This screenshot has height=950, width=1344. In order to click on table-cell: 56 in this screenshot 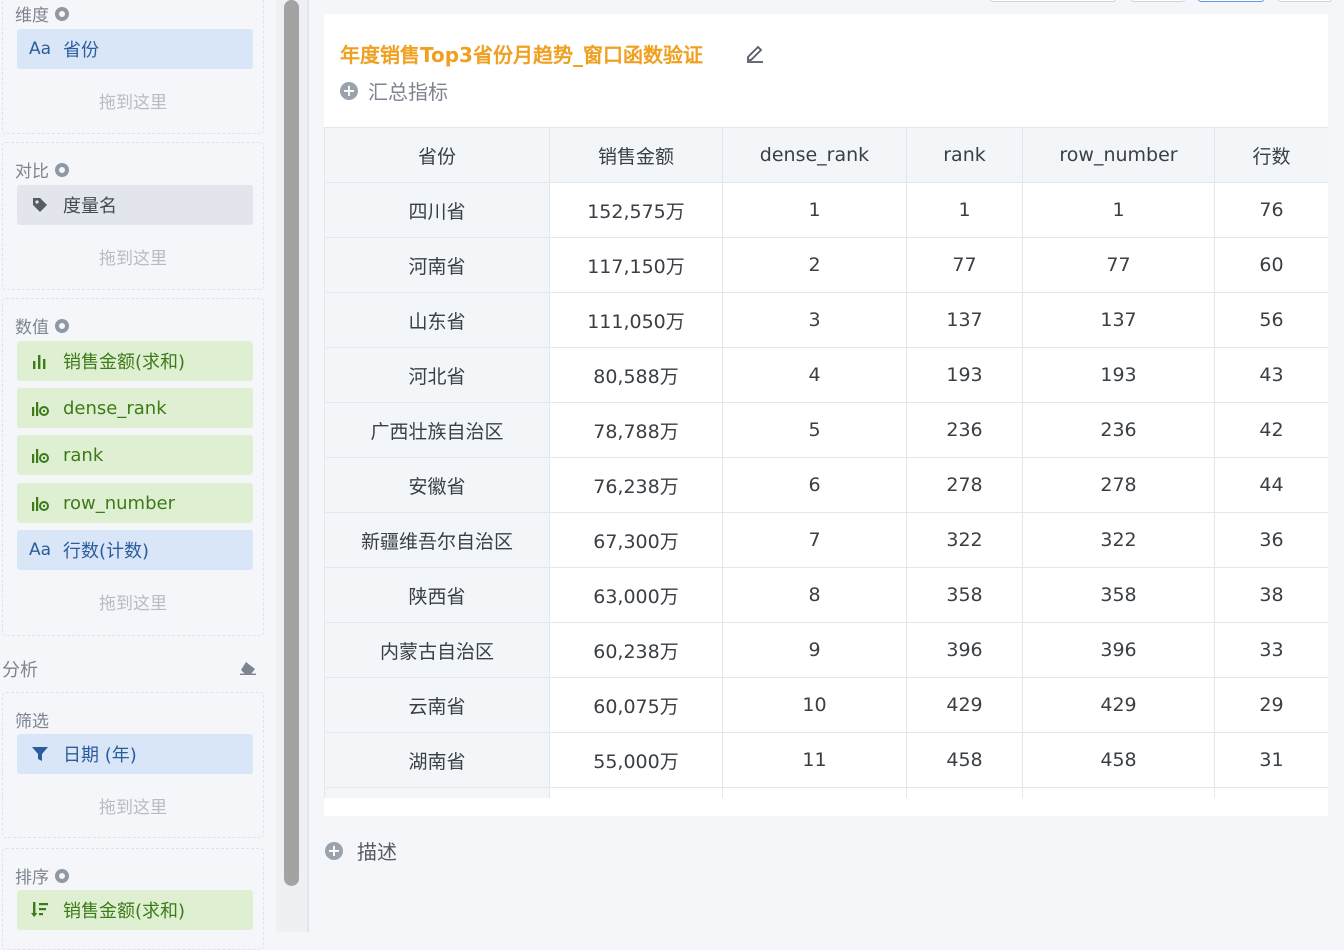, I will do `click(1271, 320)`.